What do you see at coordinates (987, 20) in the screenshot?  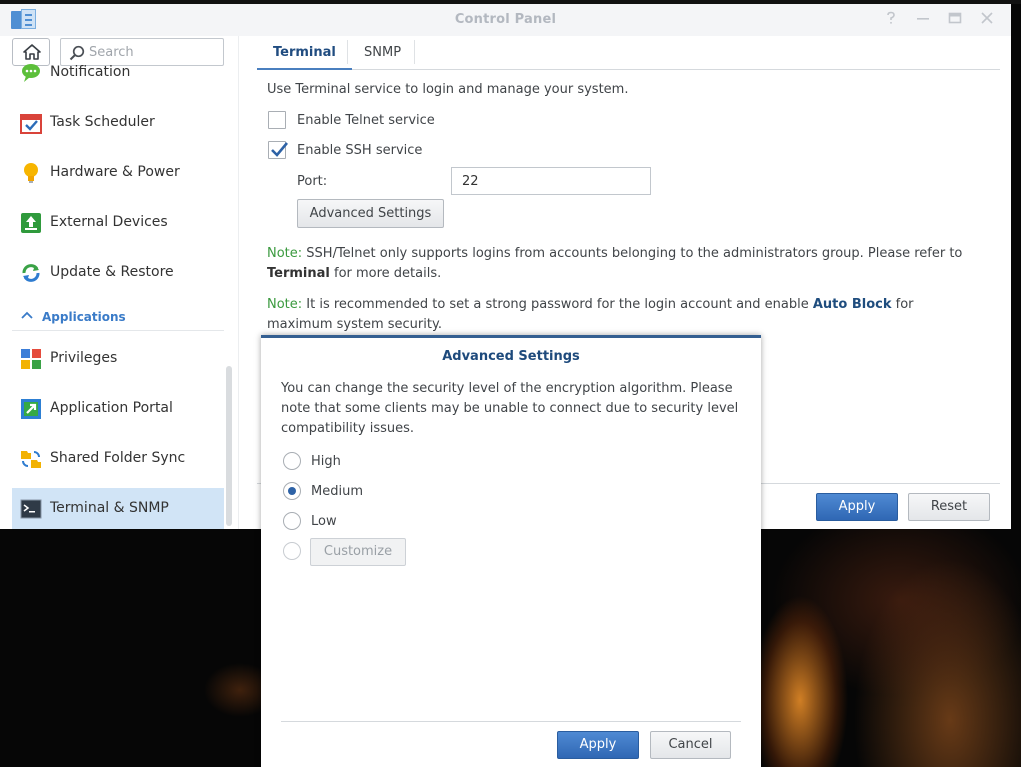 I see `close-icon` at bounding box center [987, 20].